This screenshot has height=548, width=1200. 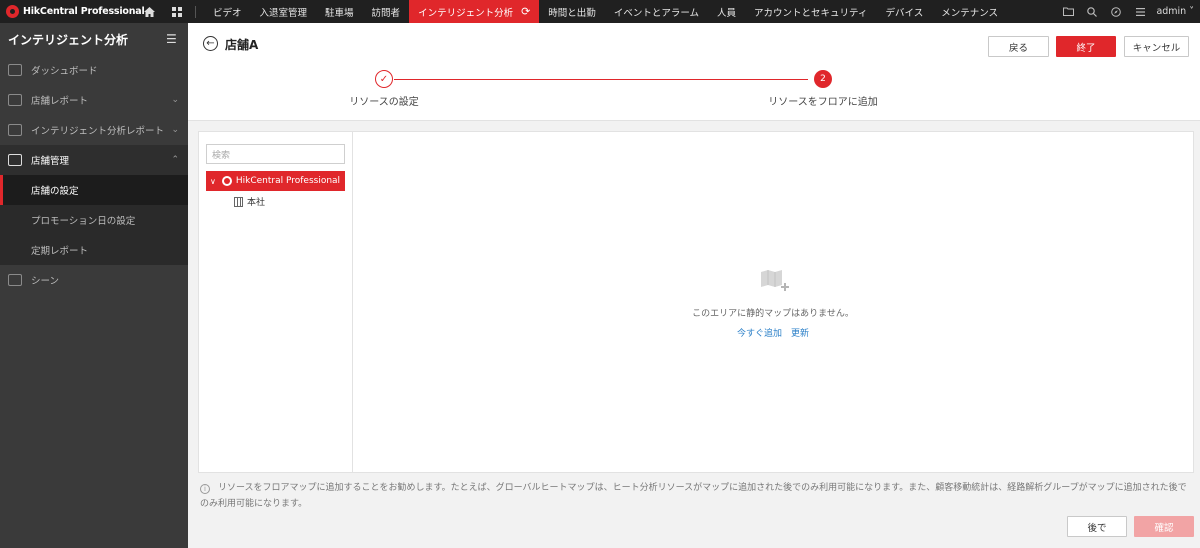 I want to click on sidebar-item-label: ダッシュボード, so click(x=64, y=71).